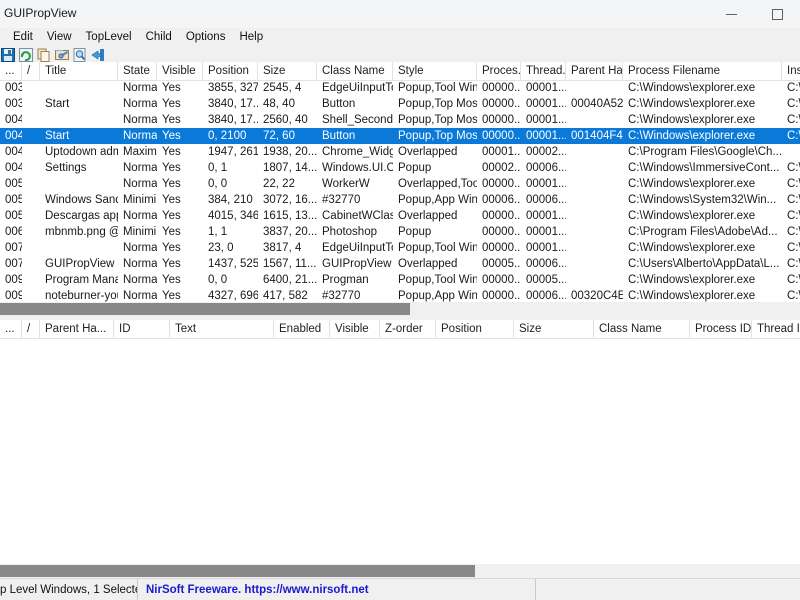 This screenshot has height=600, width=800. Describe the element at coordinates (62, 54) in the screenshot. I see `properties-button` at that location.